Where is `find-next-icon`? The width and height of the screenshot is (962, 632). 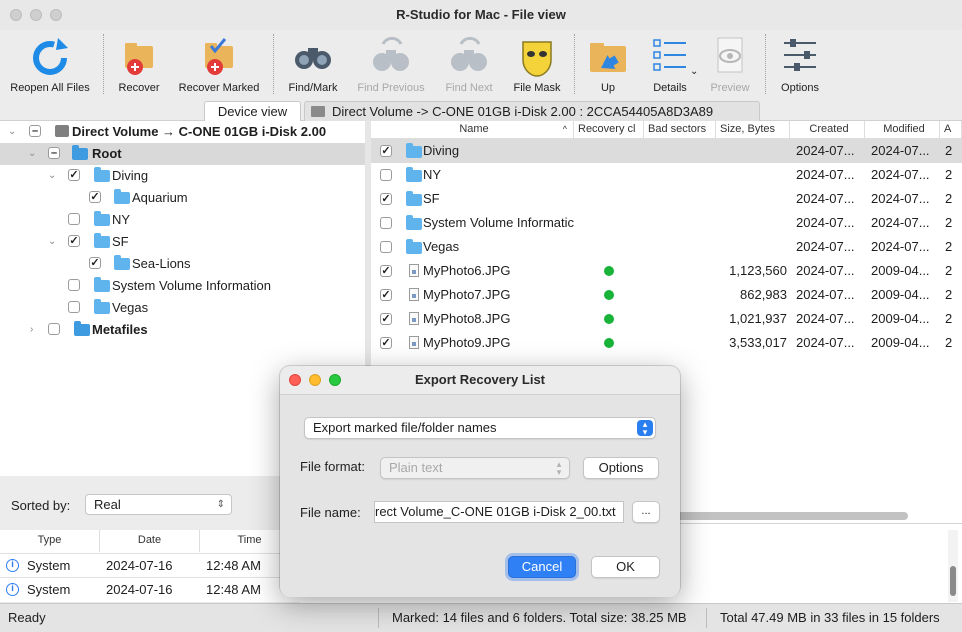
find-next-icon is located at coordinates (469, 53).